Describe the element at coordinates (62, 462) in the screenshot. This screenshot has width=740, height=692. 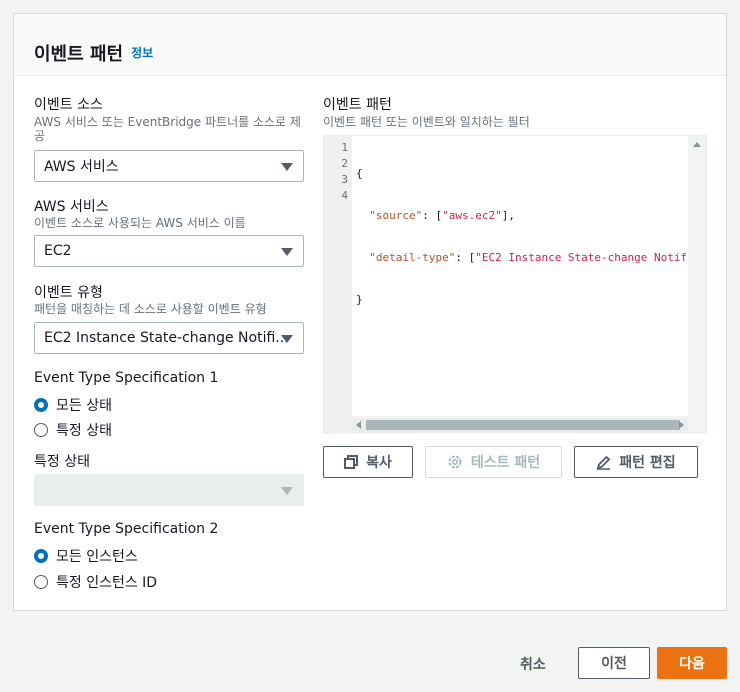
I see `specific-state-label: 특정 상태` at that location.